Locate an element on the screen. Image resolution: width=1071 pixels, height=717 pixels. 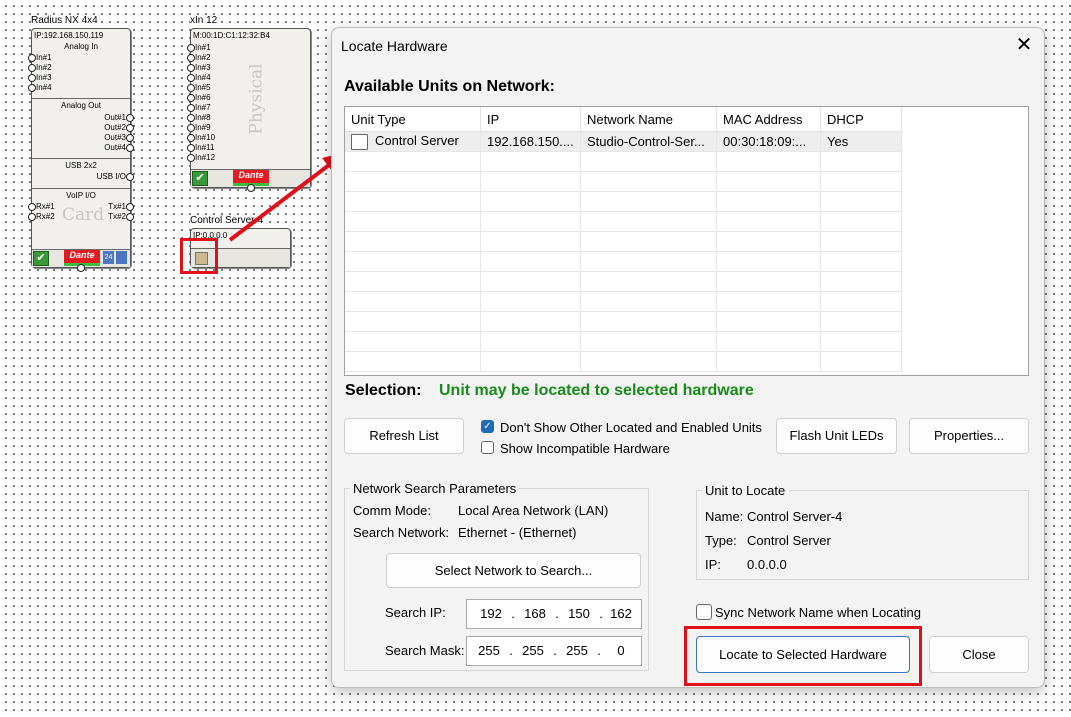
search-ip-field: 192 . 168 . 150 . 162 is located at coordinates (554, 614).